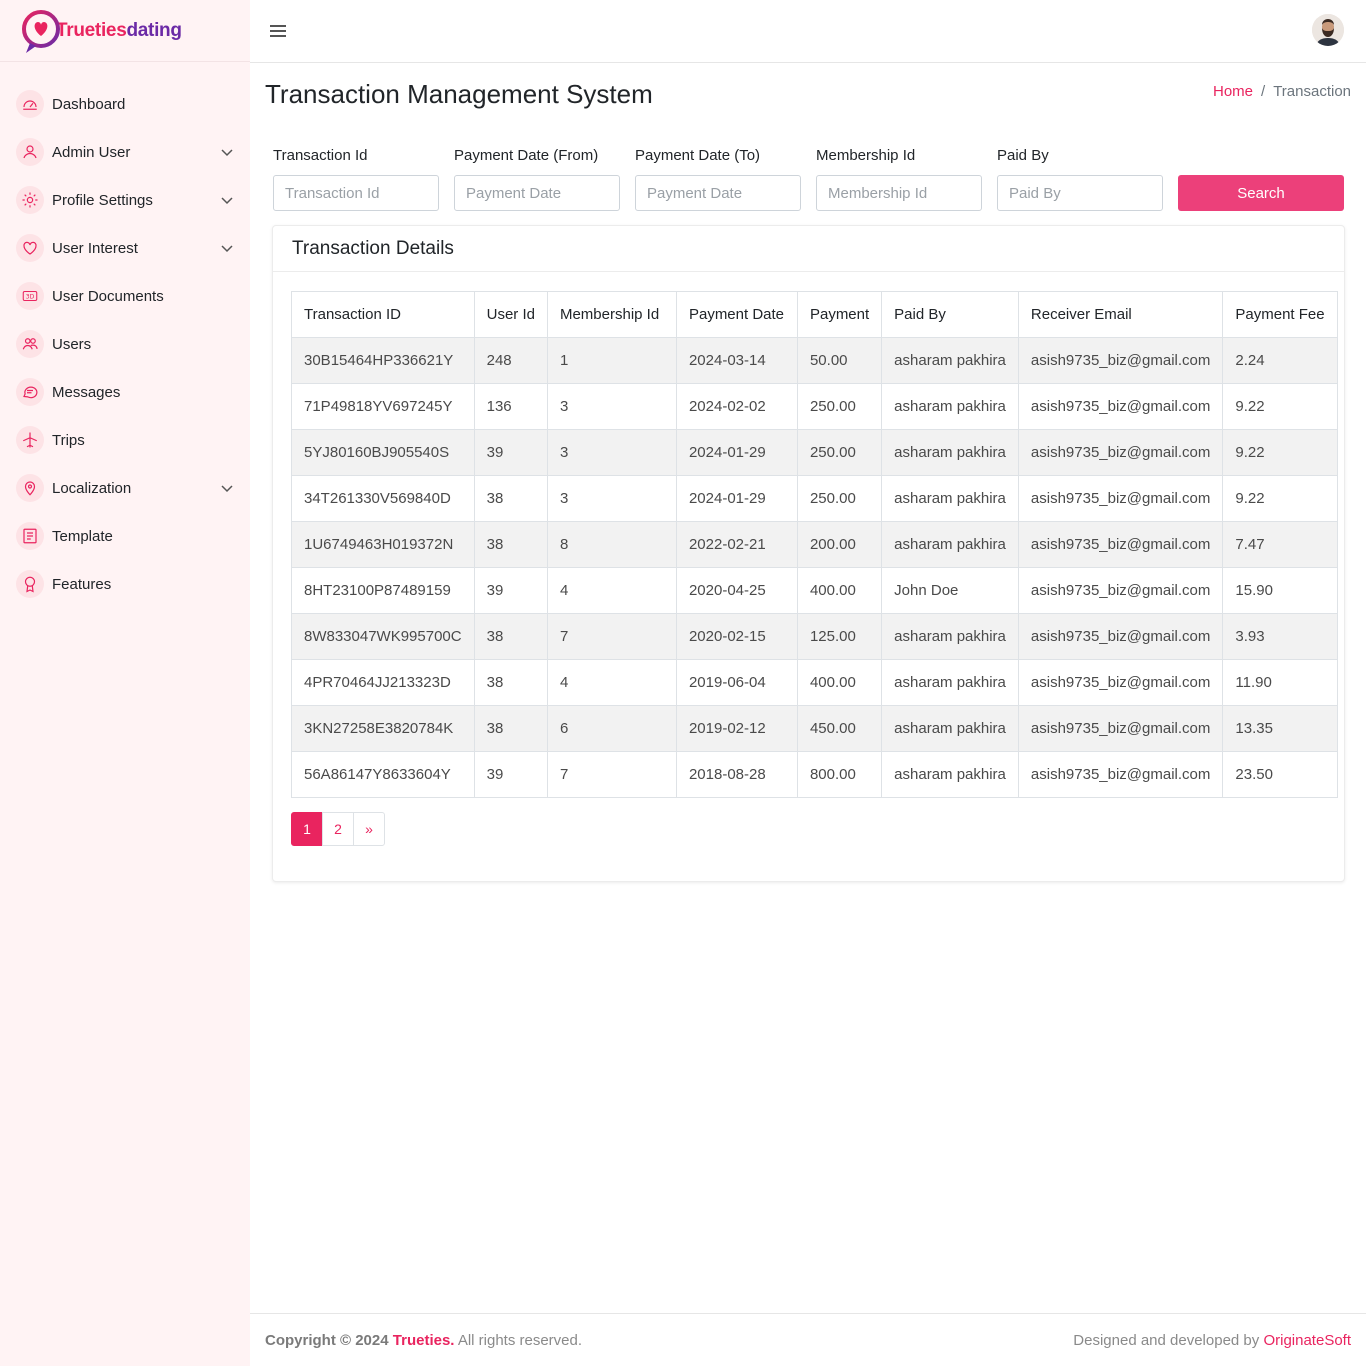  What do you see at coordinates (736, 498) in the screenshot?
I see `table-cell: 2024-01-29` at bounding box center [736, 498].